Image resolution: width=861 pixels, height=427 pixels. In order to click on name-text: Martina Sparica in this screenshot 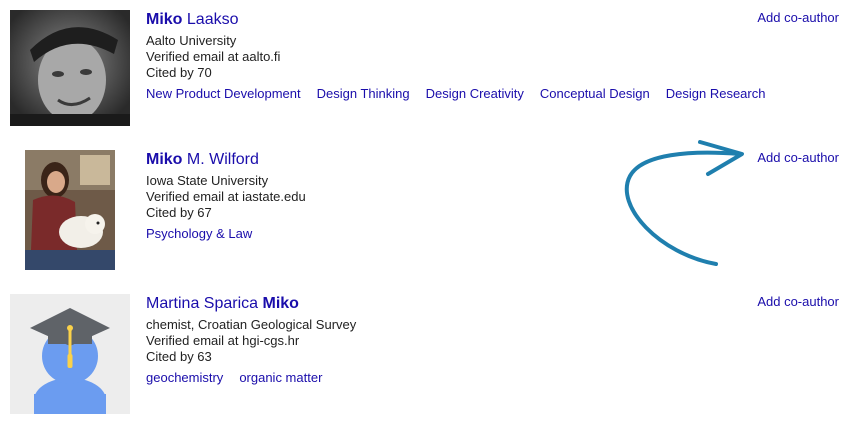, I will do `click(204, 303)`.